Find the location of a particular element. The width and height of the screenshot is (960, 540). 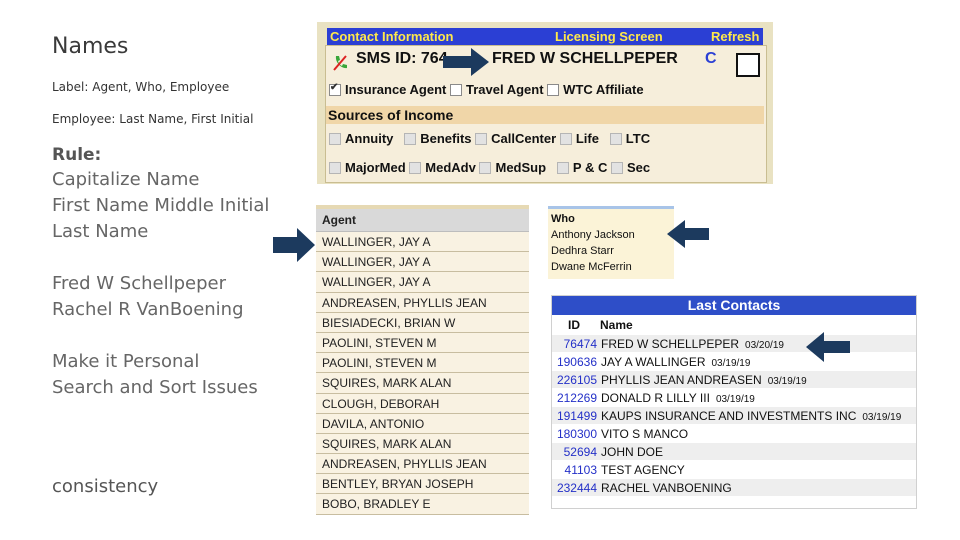

personal-line: Search and Sort Issues is located at coordinates (155, 387).